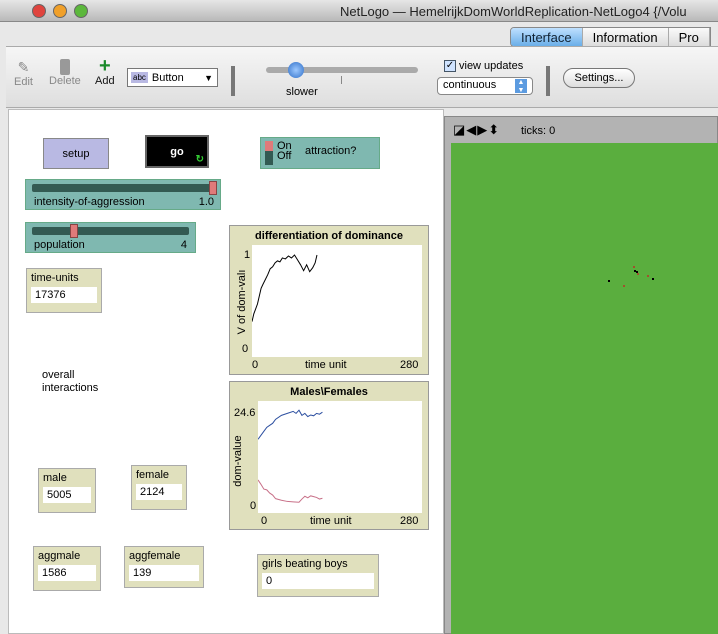  I want to click on trash-icon, so click(64, 67).